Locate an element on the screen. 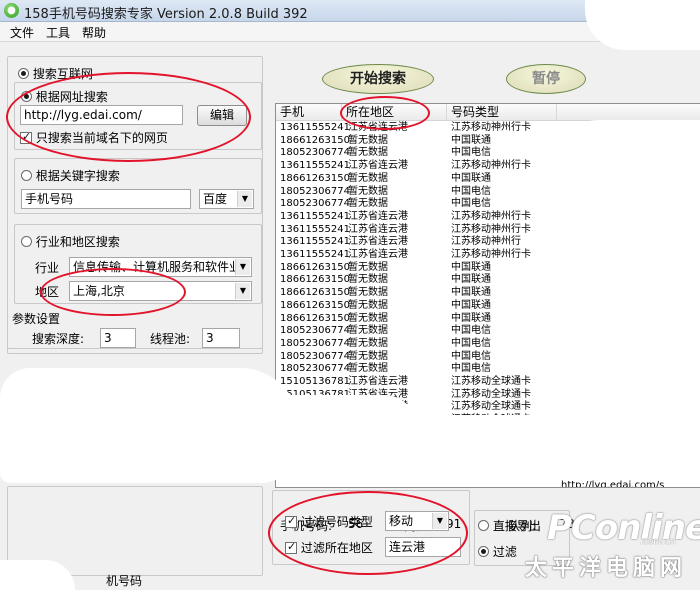 This screenshot has width=700, height=607. watermark: PConline .com.cn 太平洋电脑网 is located at coordinates (602, 550).